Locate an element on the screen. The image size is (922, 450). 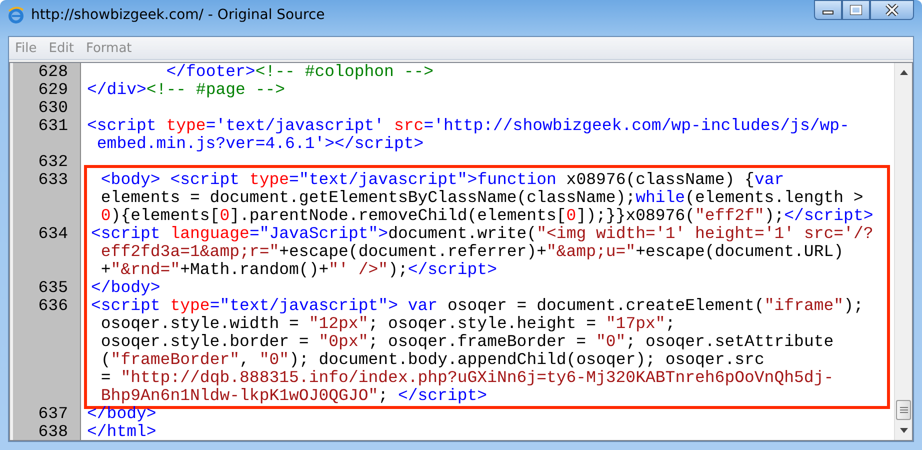
line-number: 634 is located at coordinates (52, 235).